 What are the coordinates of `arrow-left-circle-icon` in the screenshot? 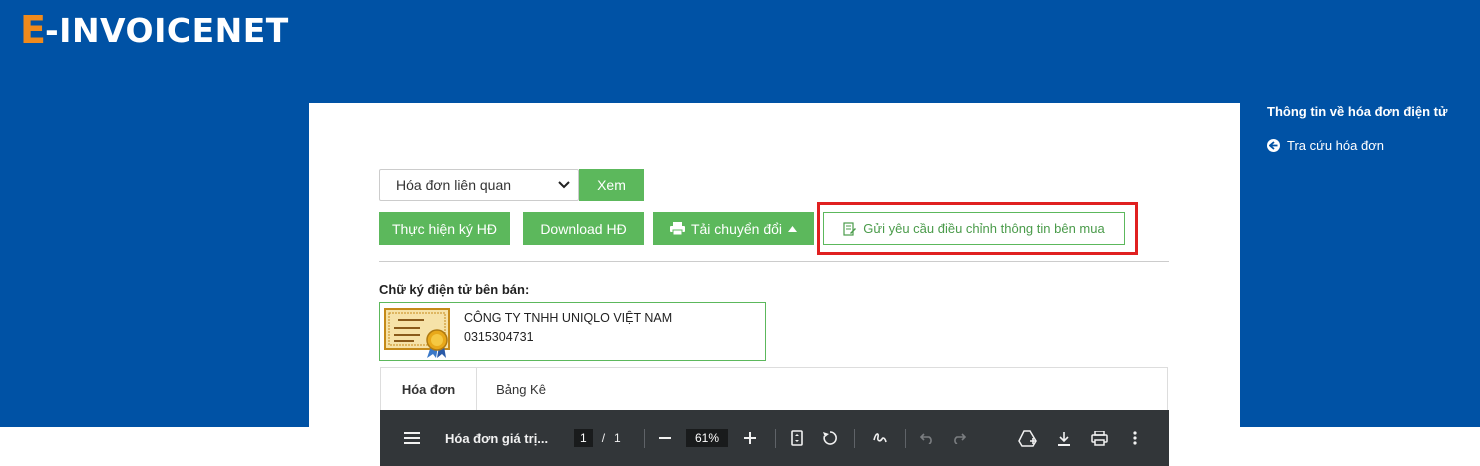 It's located at (1273, 145).